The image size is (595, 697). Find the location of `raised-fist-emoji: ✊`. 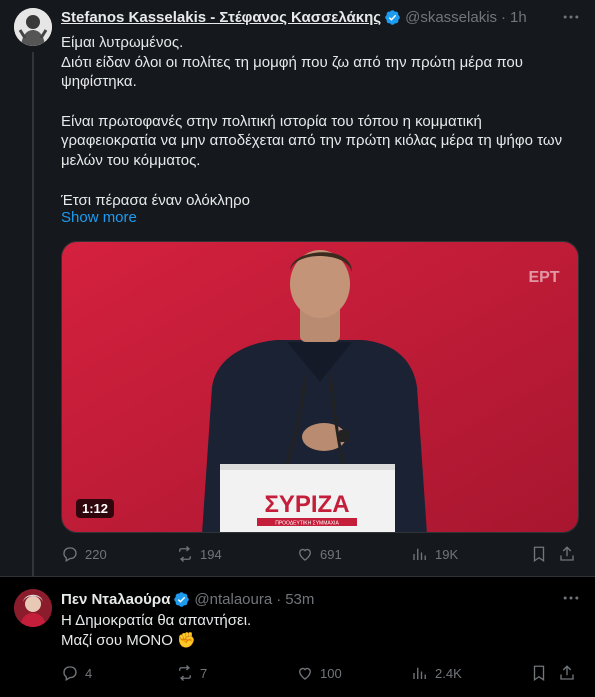

raised-fist-emoji: ✊ is located at coordinates (186, 640).